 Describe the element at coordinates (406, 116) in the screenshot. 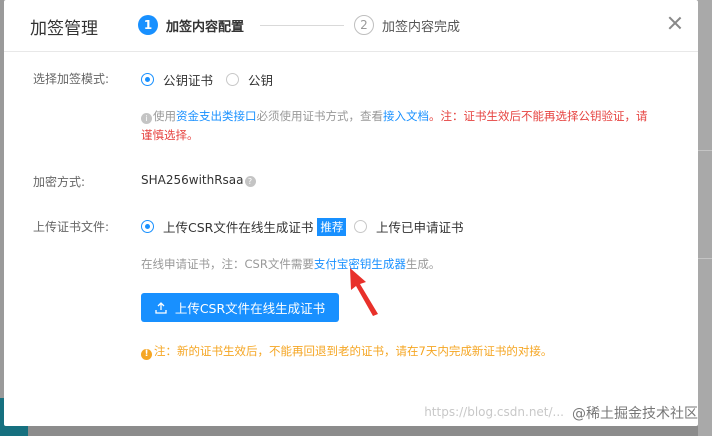

I see `integration-docs-link: 接入文档` at that location.